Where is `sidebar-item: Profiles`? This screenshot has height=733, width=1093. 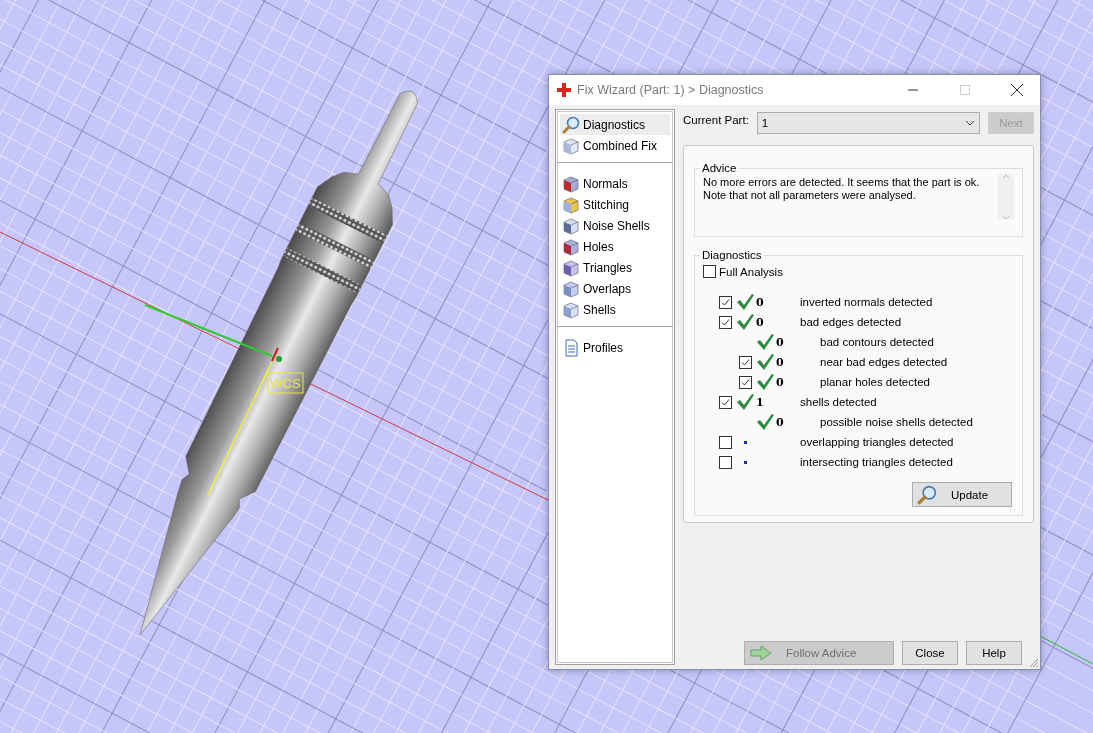
sidebar-item: Profiles is located at coordinates (615, 347).